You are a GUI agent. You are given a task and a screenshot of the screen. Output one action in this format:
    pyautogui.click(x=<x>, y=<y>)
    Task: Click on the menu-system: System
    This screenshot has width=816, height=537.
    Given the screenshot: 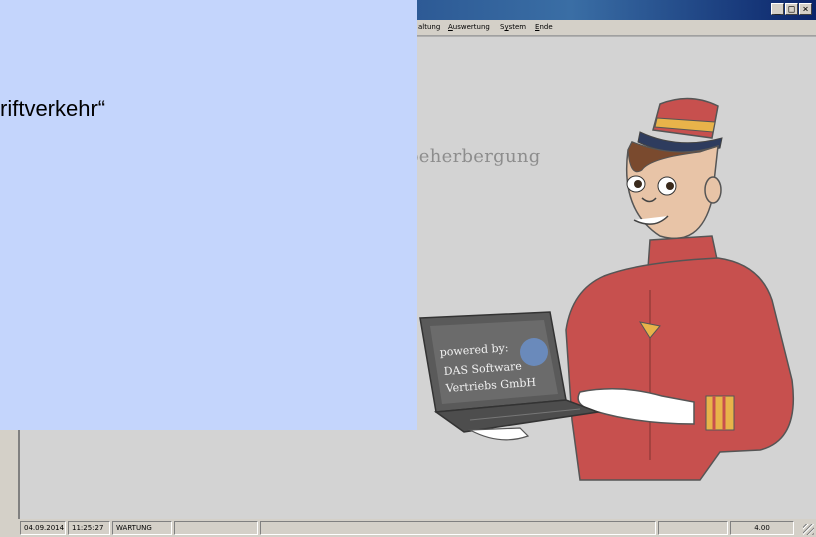 What is the action you would take?
    pyautogui.click(x=513, y=27)
    